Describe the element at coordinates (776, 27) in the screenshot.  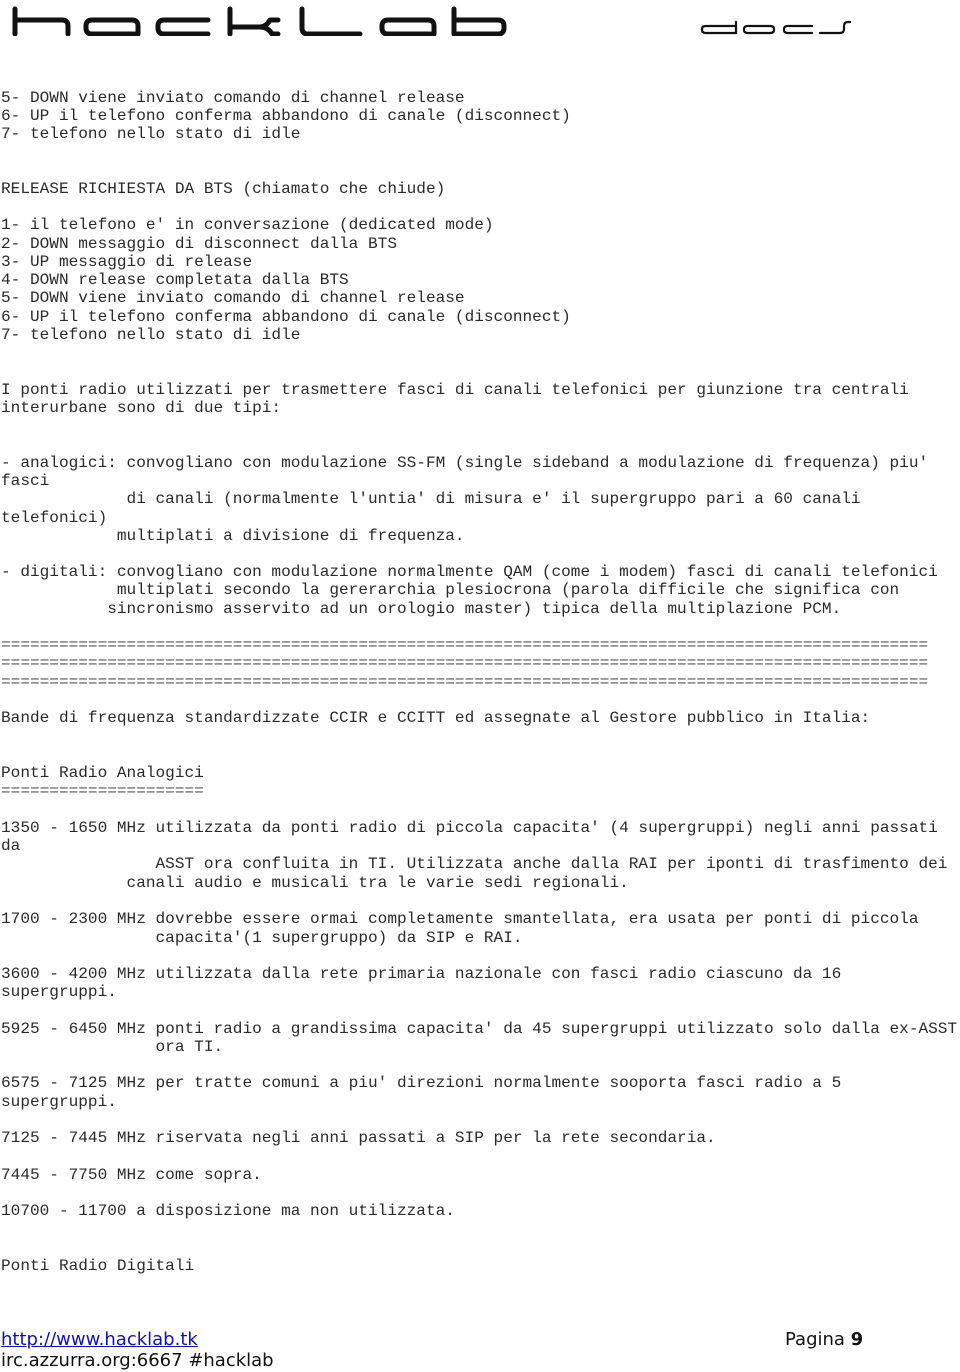
I see `docs-logo: docs` at that location.